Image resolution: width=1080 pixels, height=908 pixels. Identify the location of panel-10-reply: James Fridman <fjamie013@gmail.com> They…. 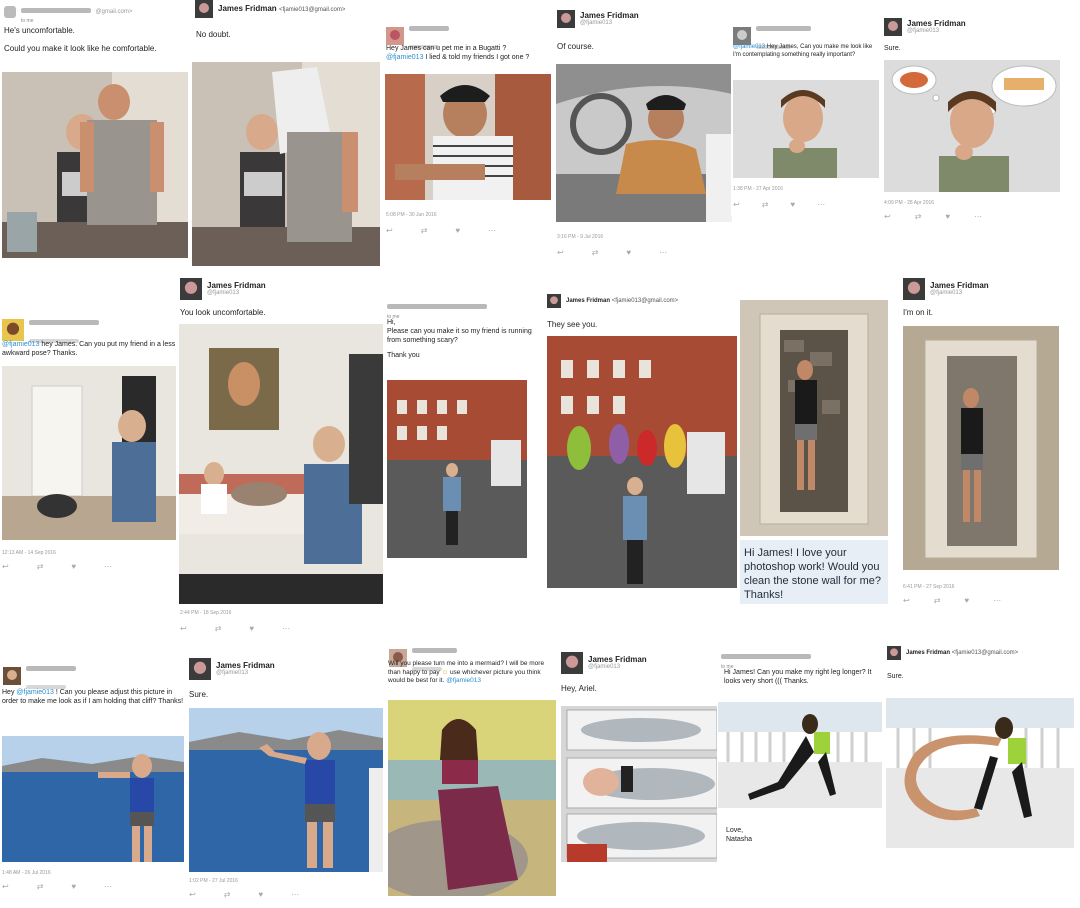
(642, 442).